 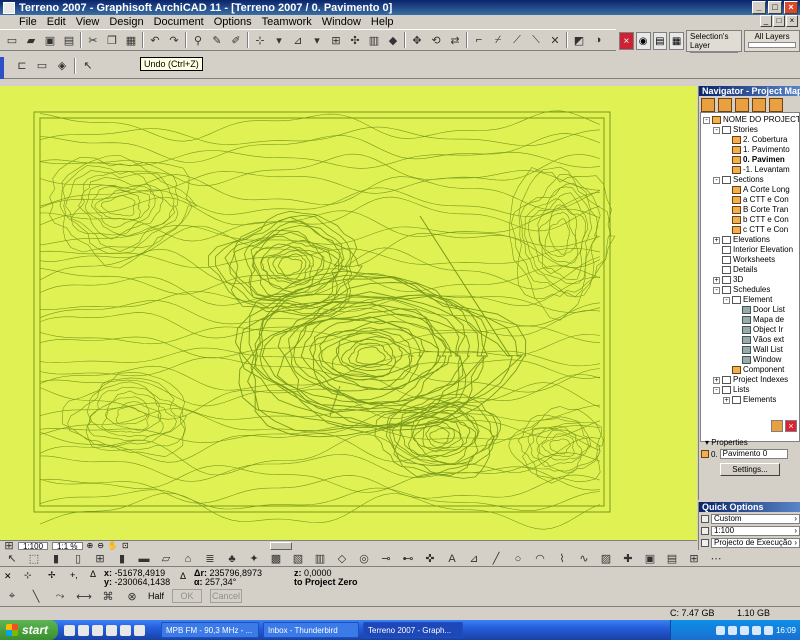 I want to click on tree-item: - Sections, so click(x=738, y=180).